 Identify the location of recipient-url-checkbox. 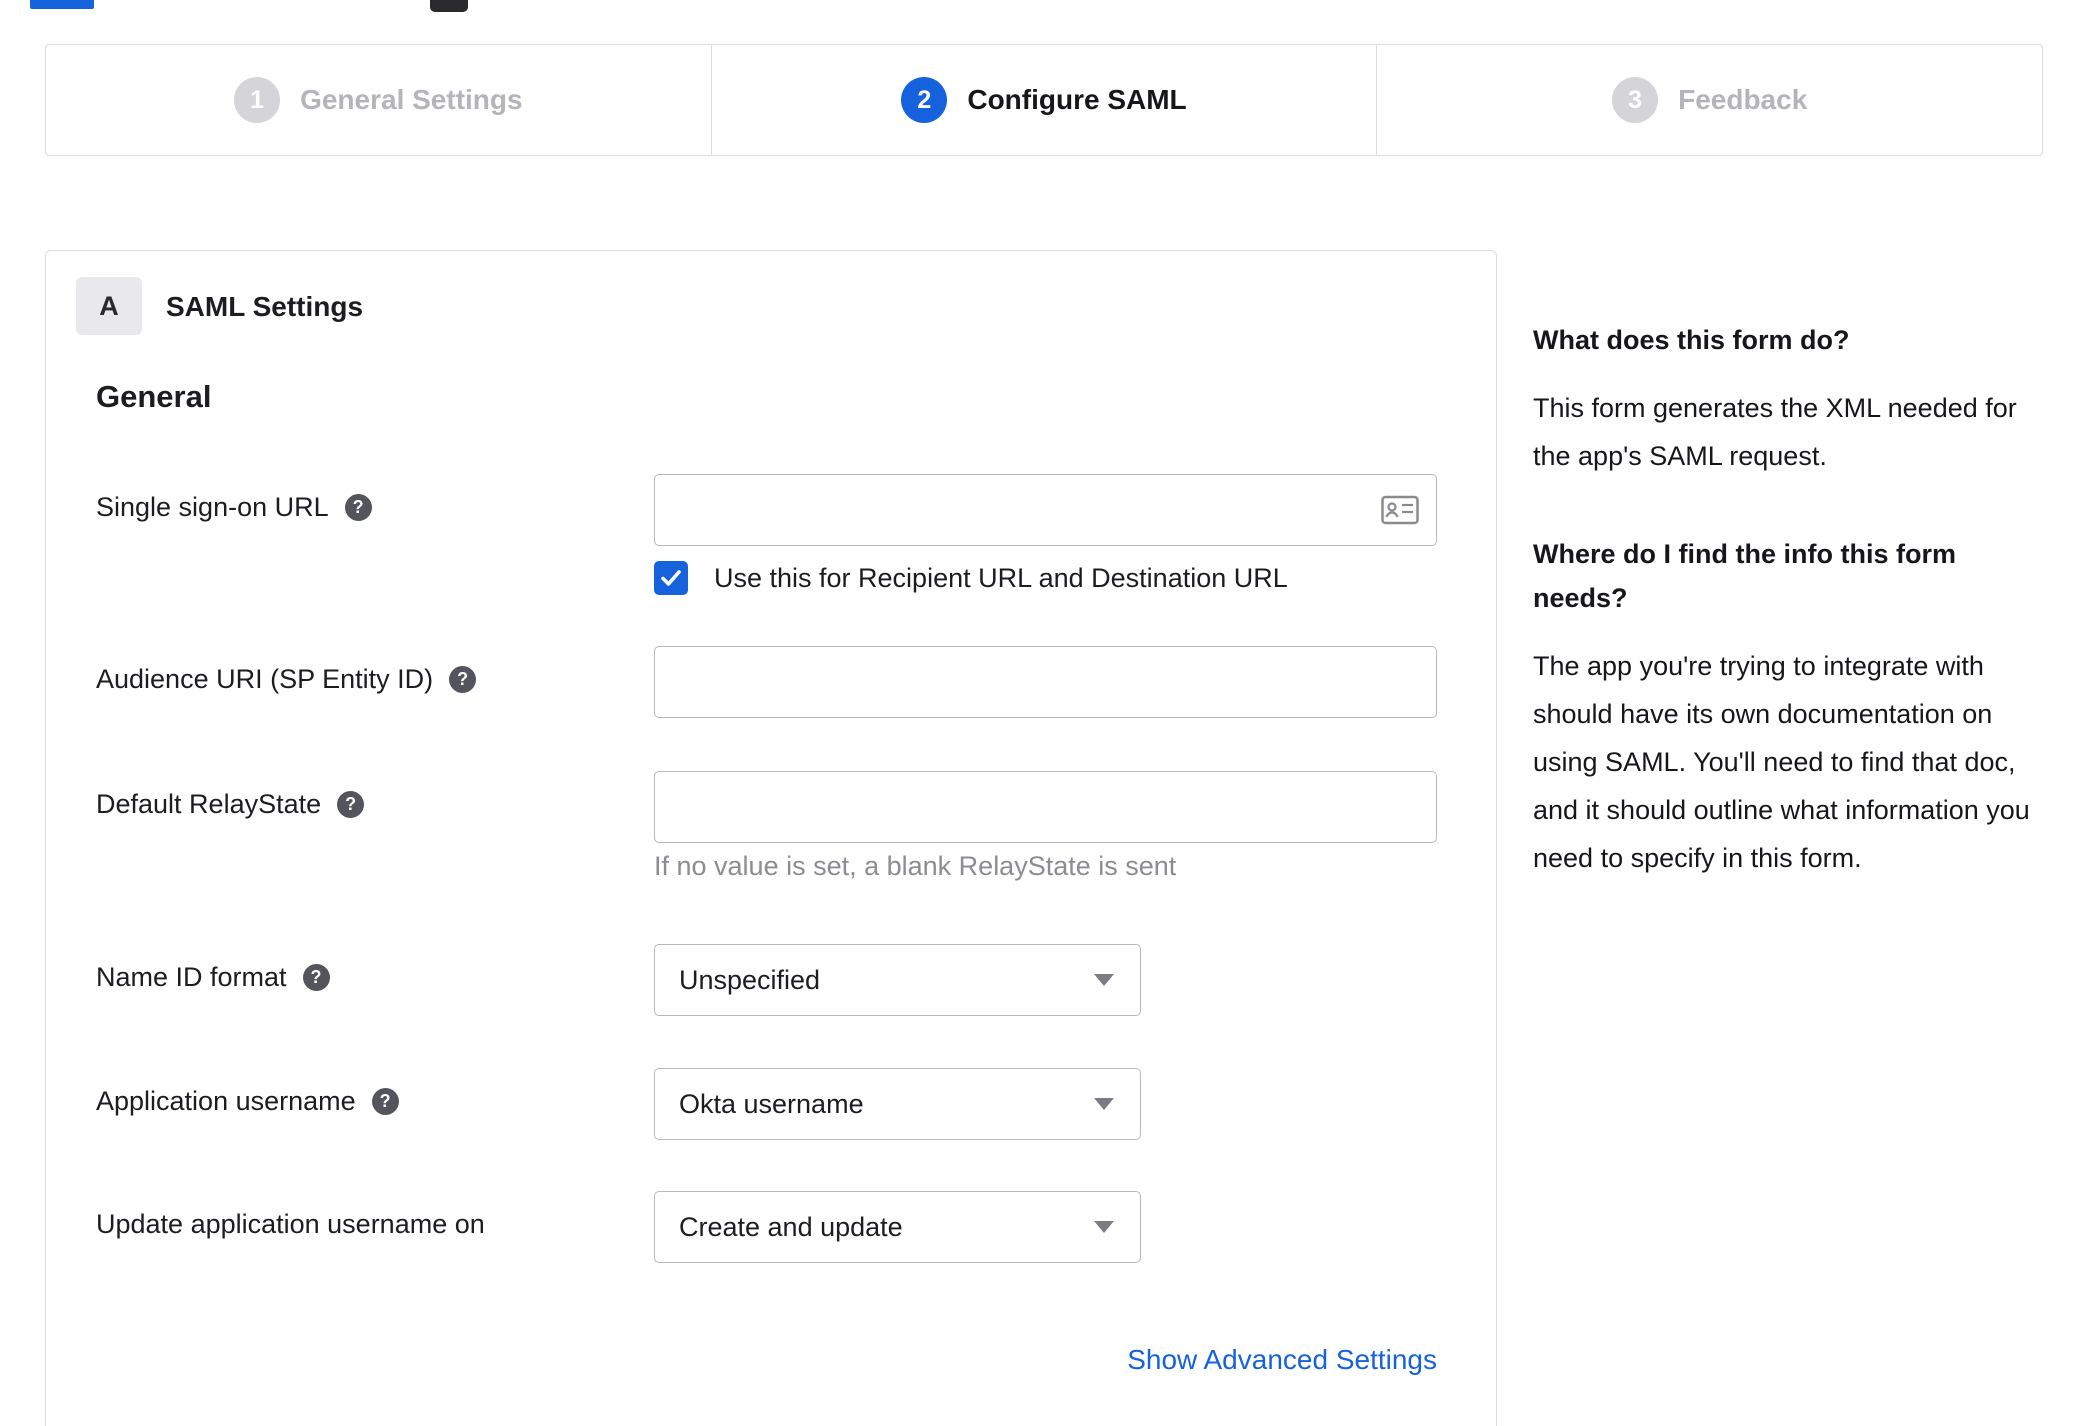
(671, 578).